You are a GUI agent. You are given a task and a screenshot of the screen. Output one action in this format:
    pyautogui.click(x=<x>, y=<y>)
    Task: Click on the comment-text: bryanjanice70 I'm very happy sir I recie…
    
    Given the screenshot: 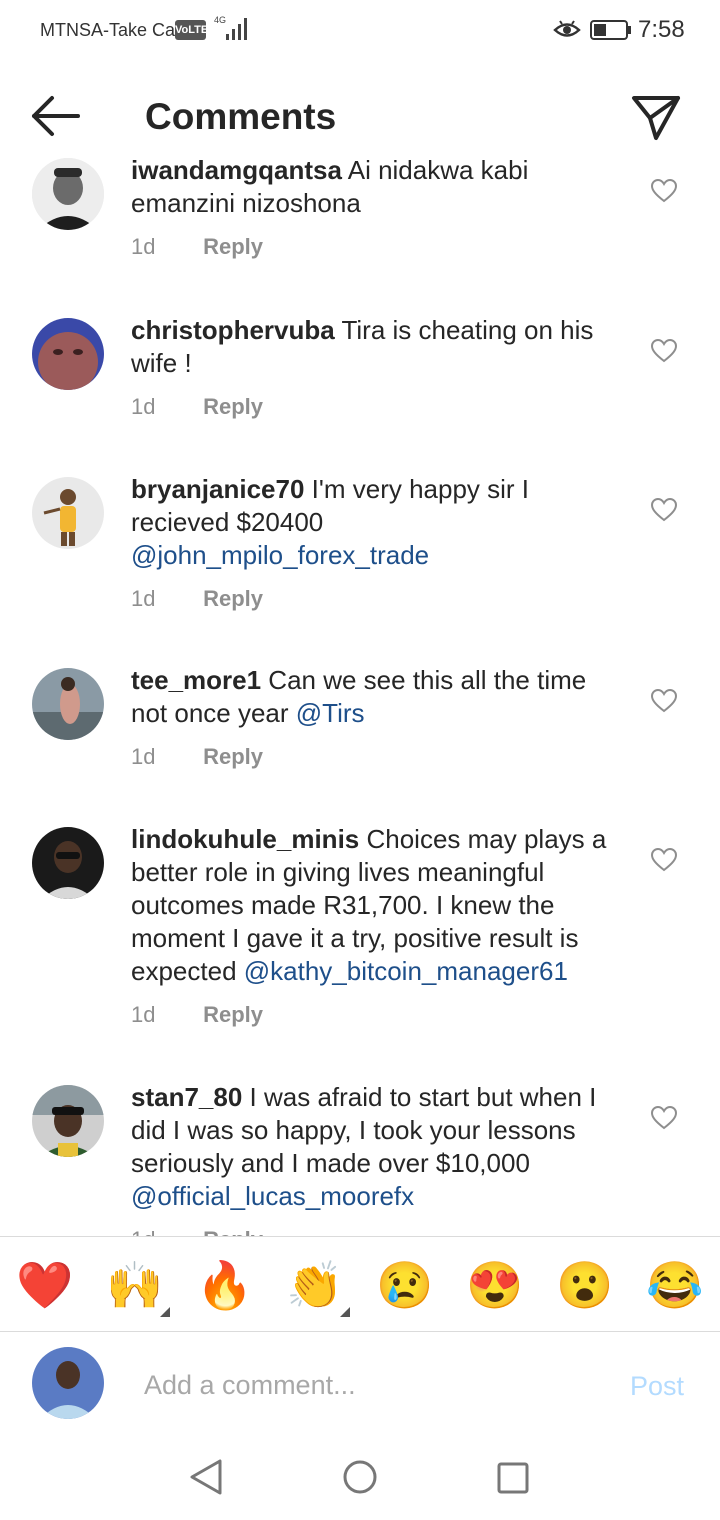 What is the action you would take?
    pyautogui.click(x=378, y=522)
    